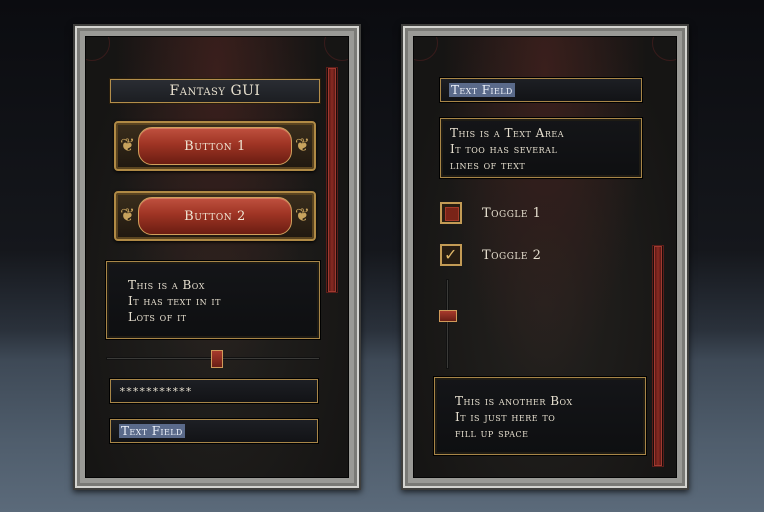 The image size is (764, 512). What do you see at coordinates (155, 391) in the screenshot?
I see `password-value: ***********` at bounding box center [155, 391].